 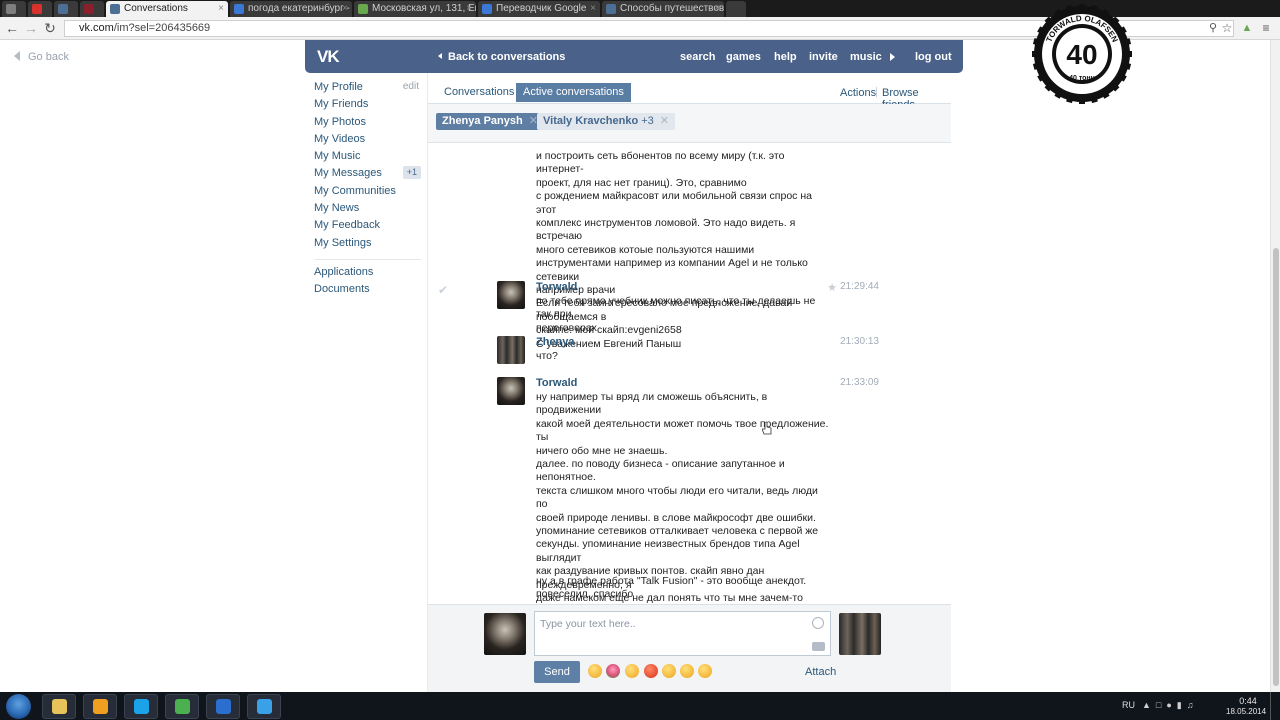 What do you see at coordinates (687, 671) in the screenshot?
I see `emoji-wink-icon` at bounding box center [687, 671].